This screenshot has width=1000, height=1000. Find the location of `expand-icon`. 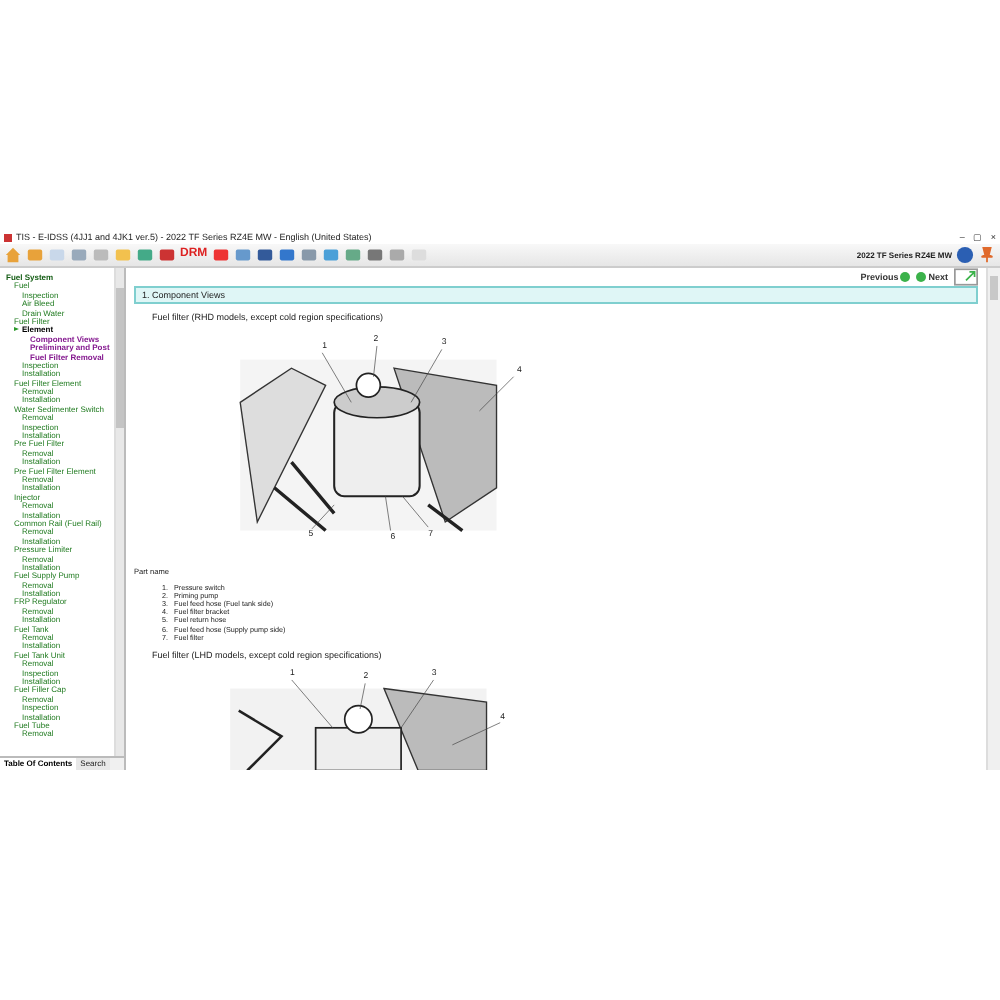

expand-icon is located at coordinates (966, 277).